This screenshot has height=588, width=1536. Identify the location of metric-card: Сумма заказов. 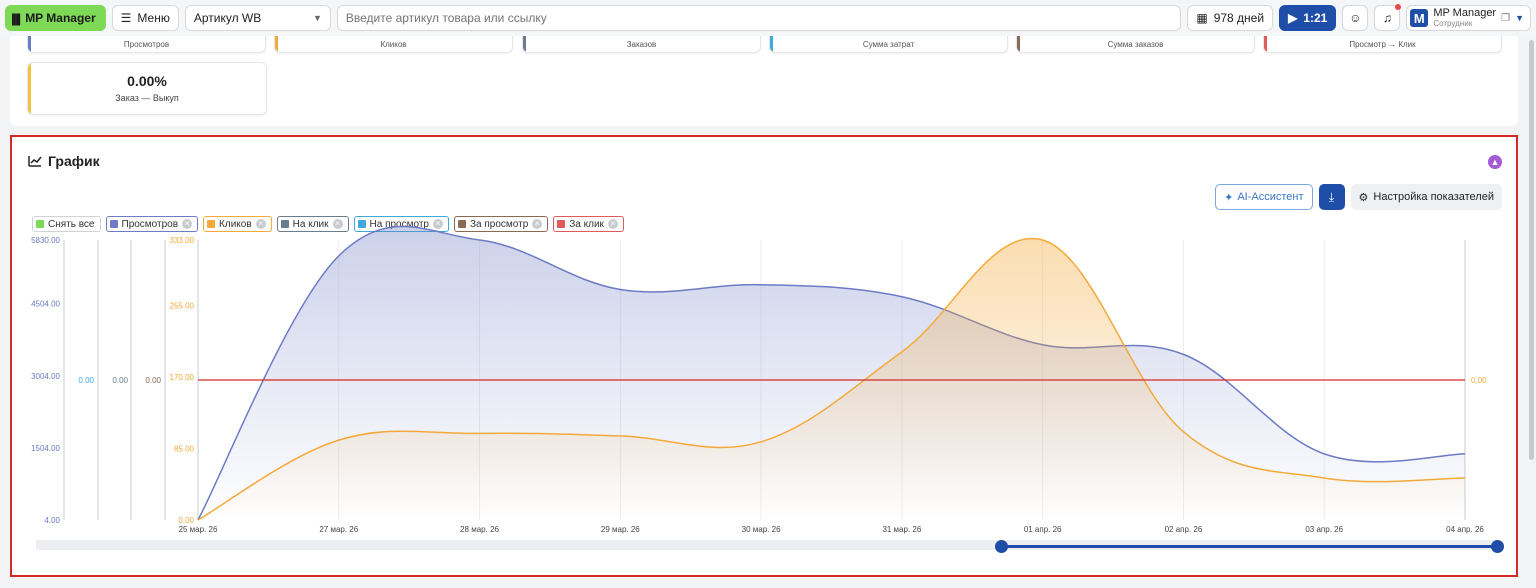
(1135, 44).